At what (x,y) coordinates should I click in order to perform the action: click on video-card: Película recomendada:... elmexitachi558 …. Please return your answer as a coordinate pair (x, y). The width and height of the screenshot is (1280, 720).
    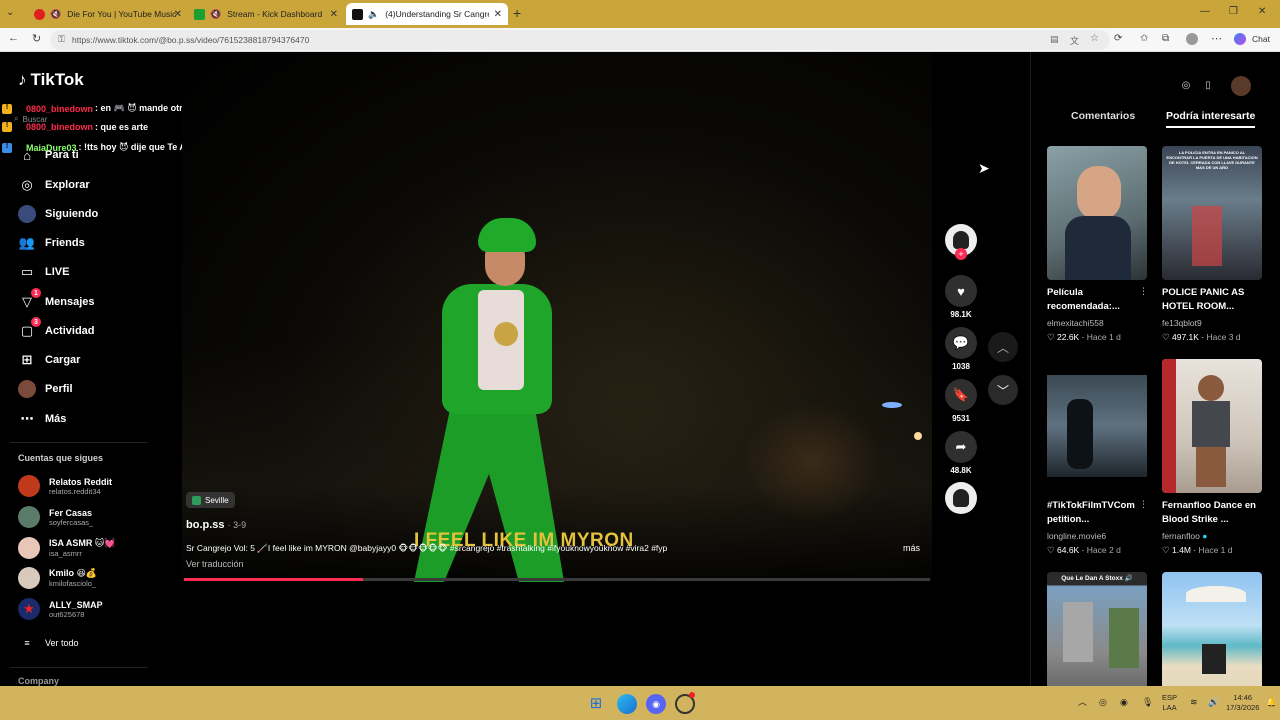
    Looking at the image, I should click on (1097, 244).